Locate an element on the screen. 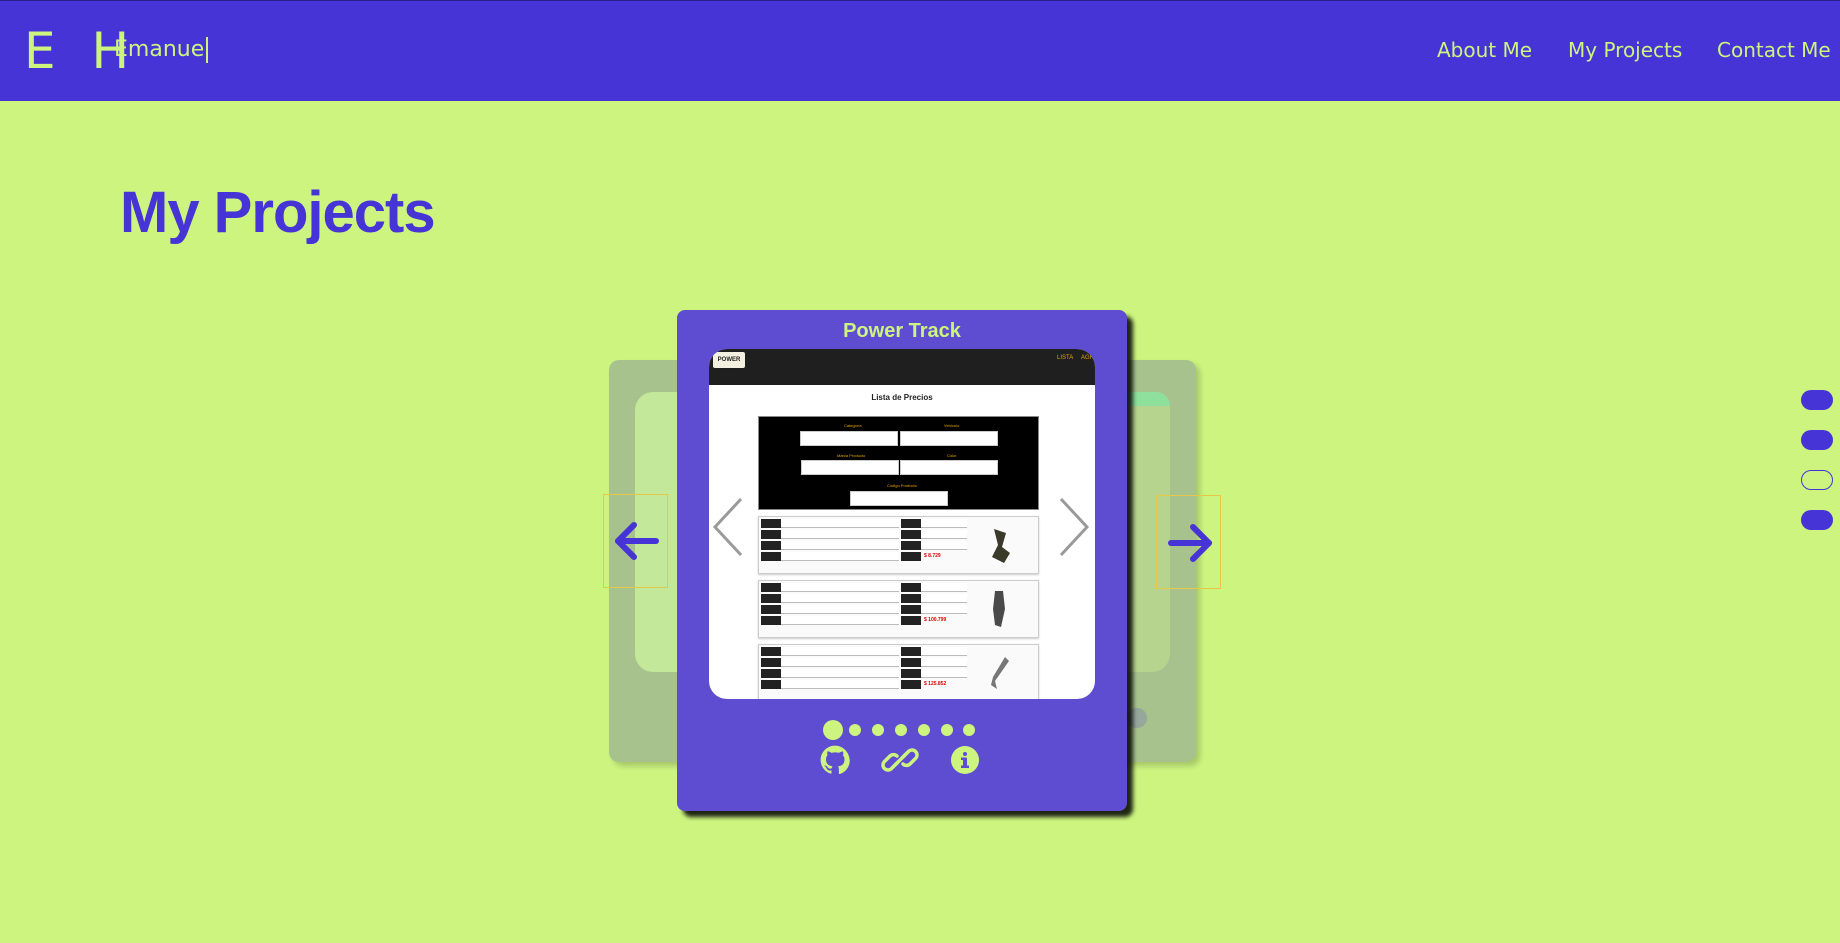  project-actions is located at coordinates (902, 765).